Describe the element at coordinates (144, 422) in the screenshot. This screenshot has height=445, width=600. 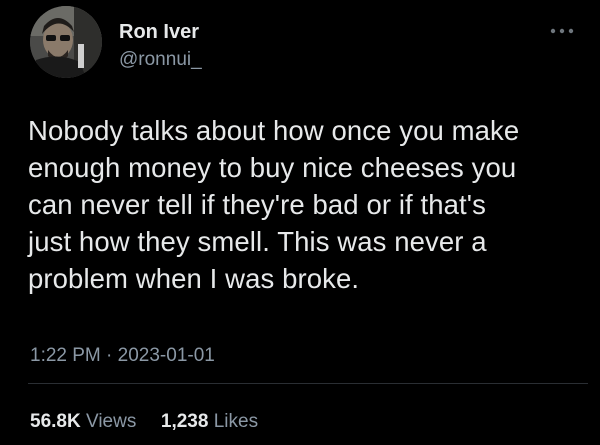
I see `tweet-stats: 56.8K Views 1,238 Likes` at that location.